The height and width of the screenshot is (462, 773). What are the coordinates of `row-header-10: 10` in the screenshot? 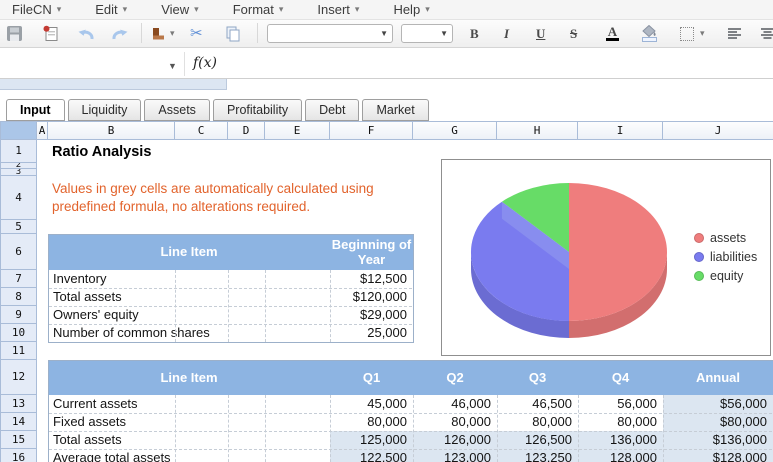 It's located at (18, 333).